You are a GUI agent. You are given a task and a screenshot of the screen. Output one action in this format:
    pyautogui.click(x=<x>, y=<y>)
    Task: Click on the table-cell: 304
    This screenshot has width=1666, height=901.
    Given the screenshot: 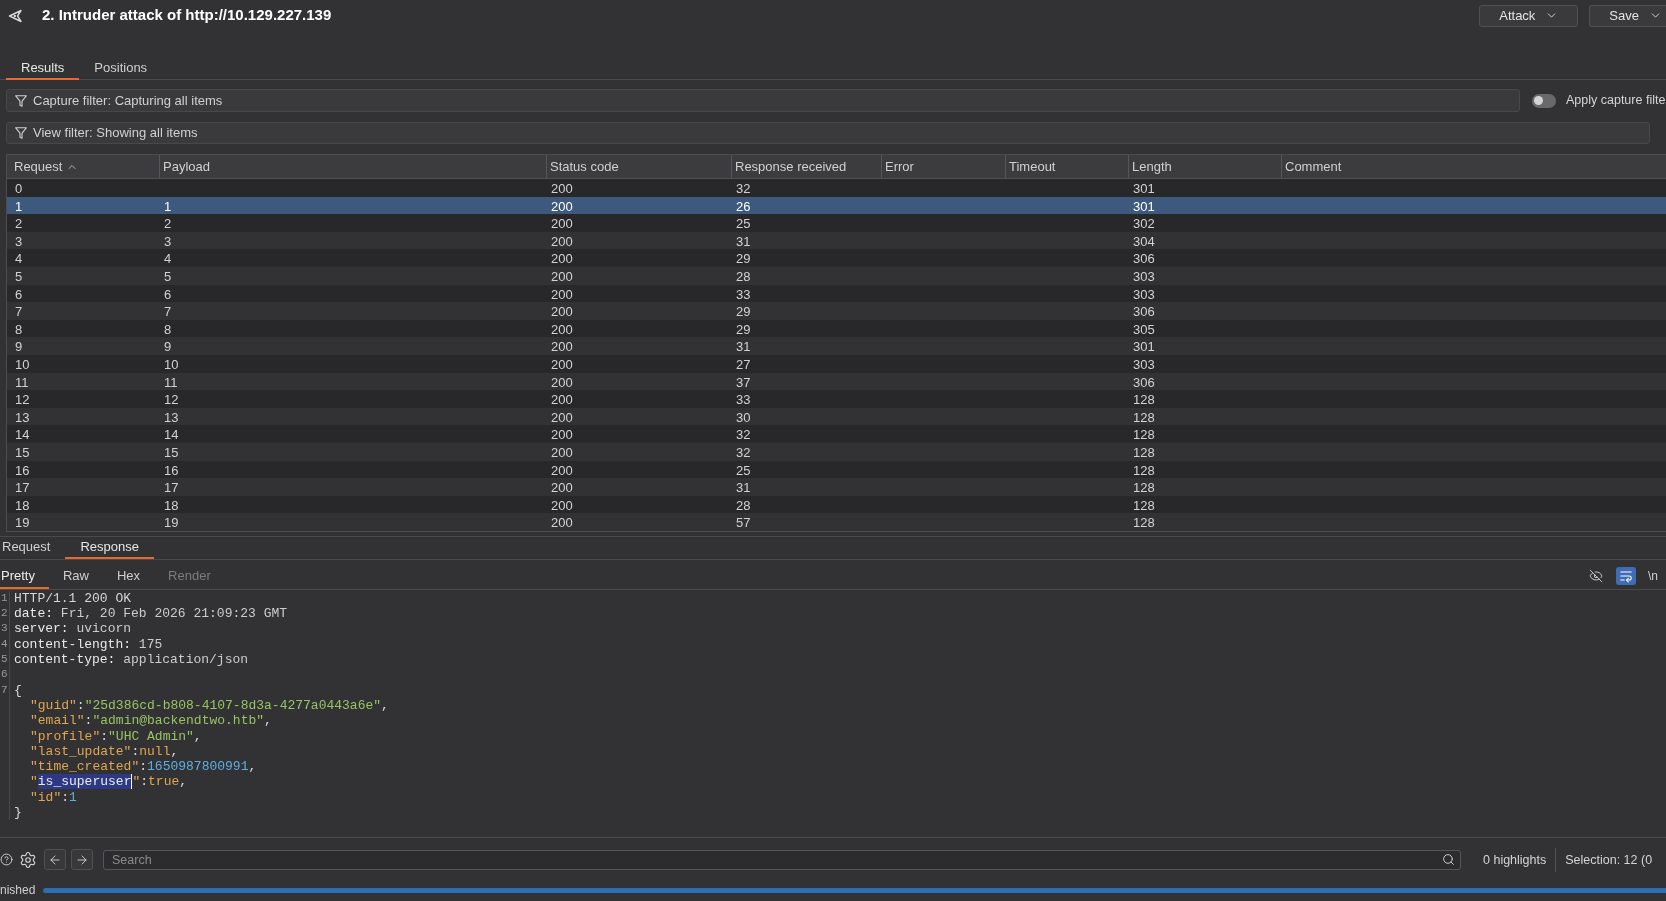 What is the action you would take?
    pyautogui.click(x=1144, y=241)
    